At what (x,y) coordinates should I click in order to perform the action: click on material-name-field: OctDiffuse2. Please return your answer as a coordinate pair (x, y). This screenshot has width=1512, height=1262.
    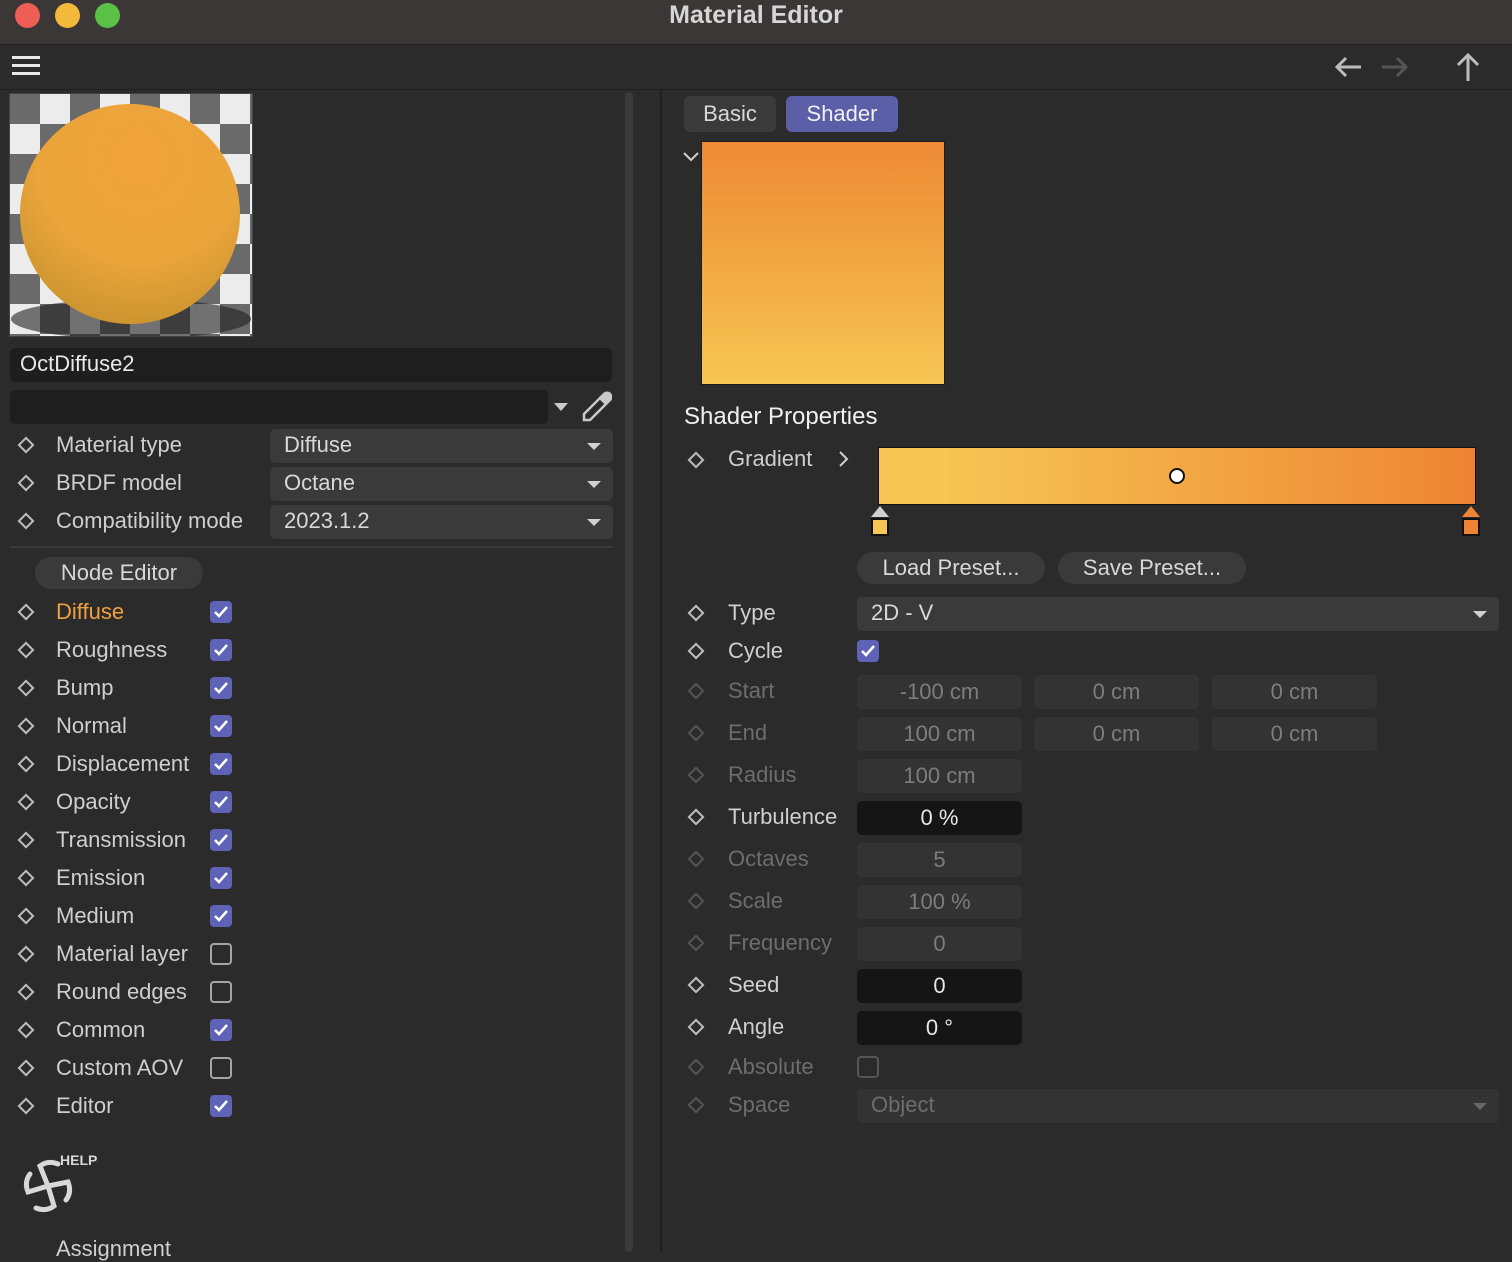
    Looking at the image, I should click on (311, 365).